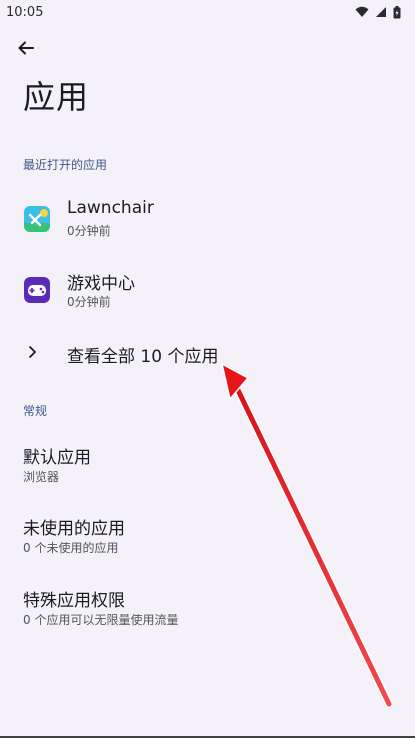  I want to click on app-name: 游戏中心, so click(101, 284).